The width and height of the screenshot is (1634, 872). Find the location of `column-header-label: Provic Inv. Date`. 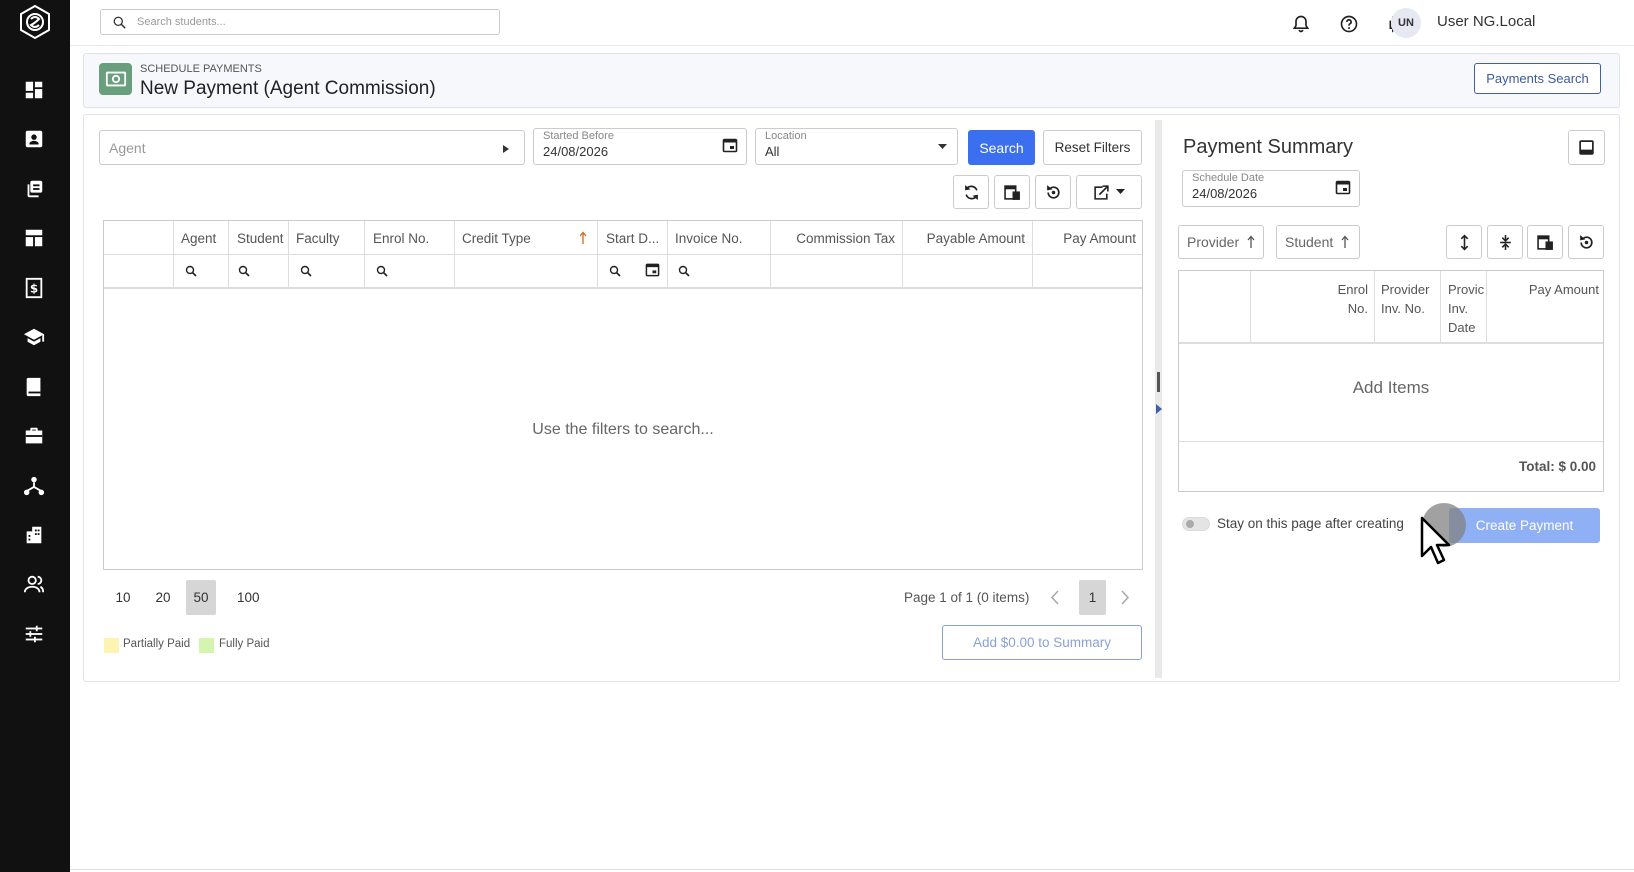

column-header-label: Provic Inv. Date is located at coordinates (1466, 308).